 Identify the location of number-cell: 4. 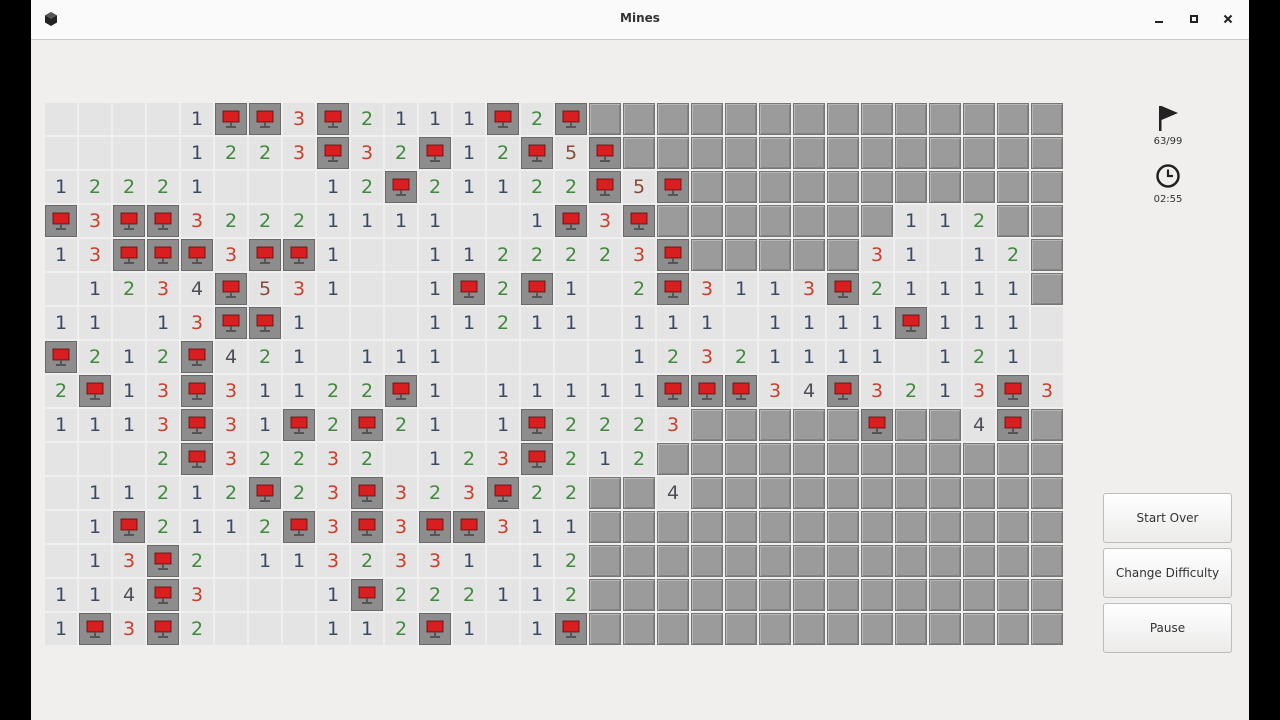
(129, 595).